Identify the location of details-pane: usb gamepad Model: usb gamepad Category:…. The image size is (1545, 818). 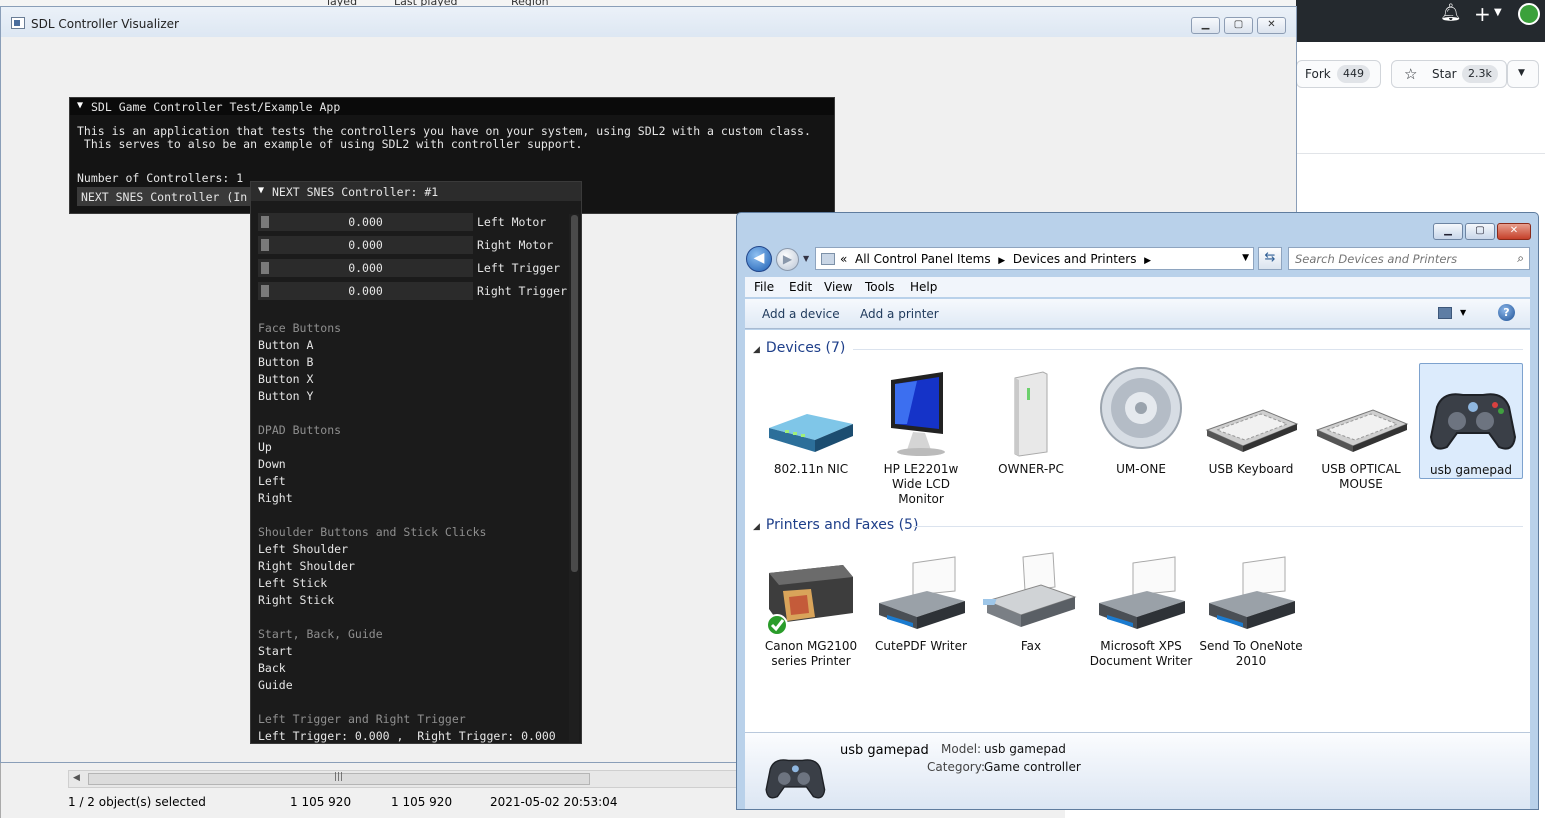
(1137, 770).